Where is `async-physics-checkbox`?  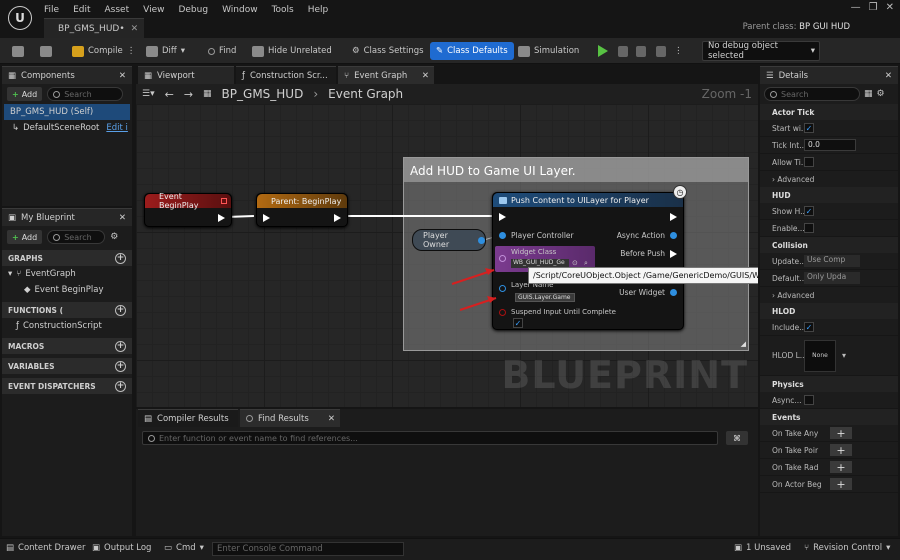
async-physics-checkbox is located at coordinates (809, 400).